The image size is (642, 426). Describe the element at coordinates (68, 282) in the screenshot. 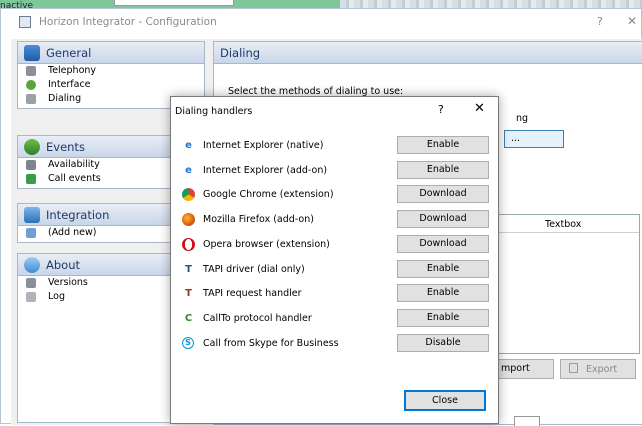

I see `sidebar-item-label: Versions` at that location.